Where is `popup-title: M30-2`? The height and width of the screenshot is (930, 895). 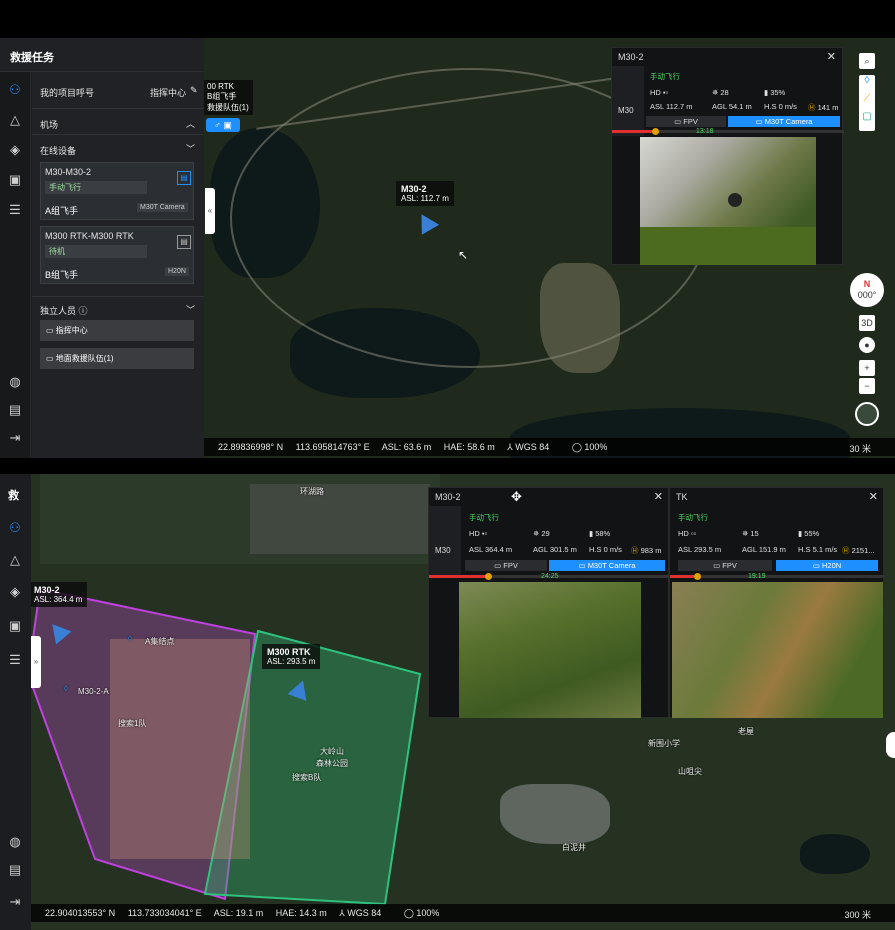
popup-title: M30-2 is located at coordinates (448, 497).